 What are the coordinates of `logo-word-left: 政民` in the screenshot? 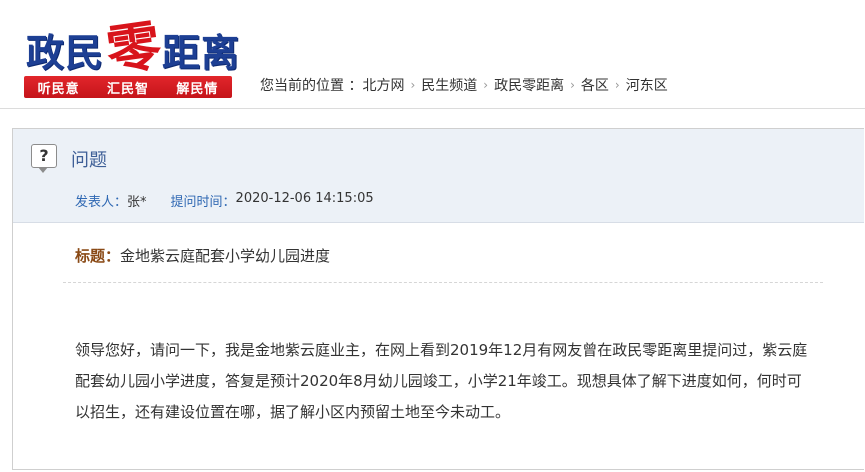 It's located at (65, 52).